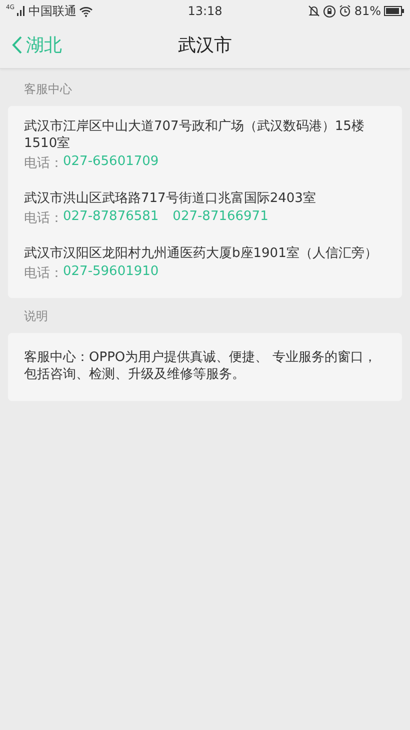  What do you see at coordinates (367, 11) in the screenshot?
I see `battery-level: 81%` at bounding box center [367, 11].